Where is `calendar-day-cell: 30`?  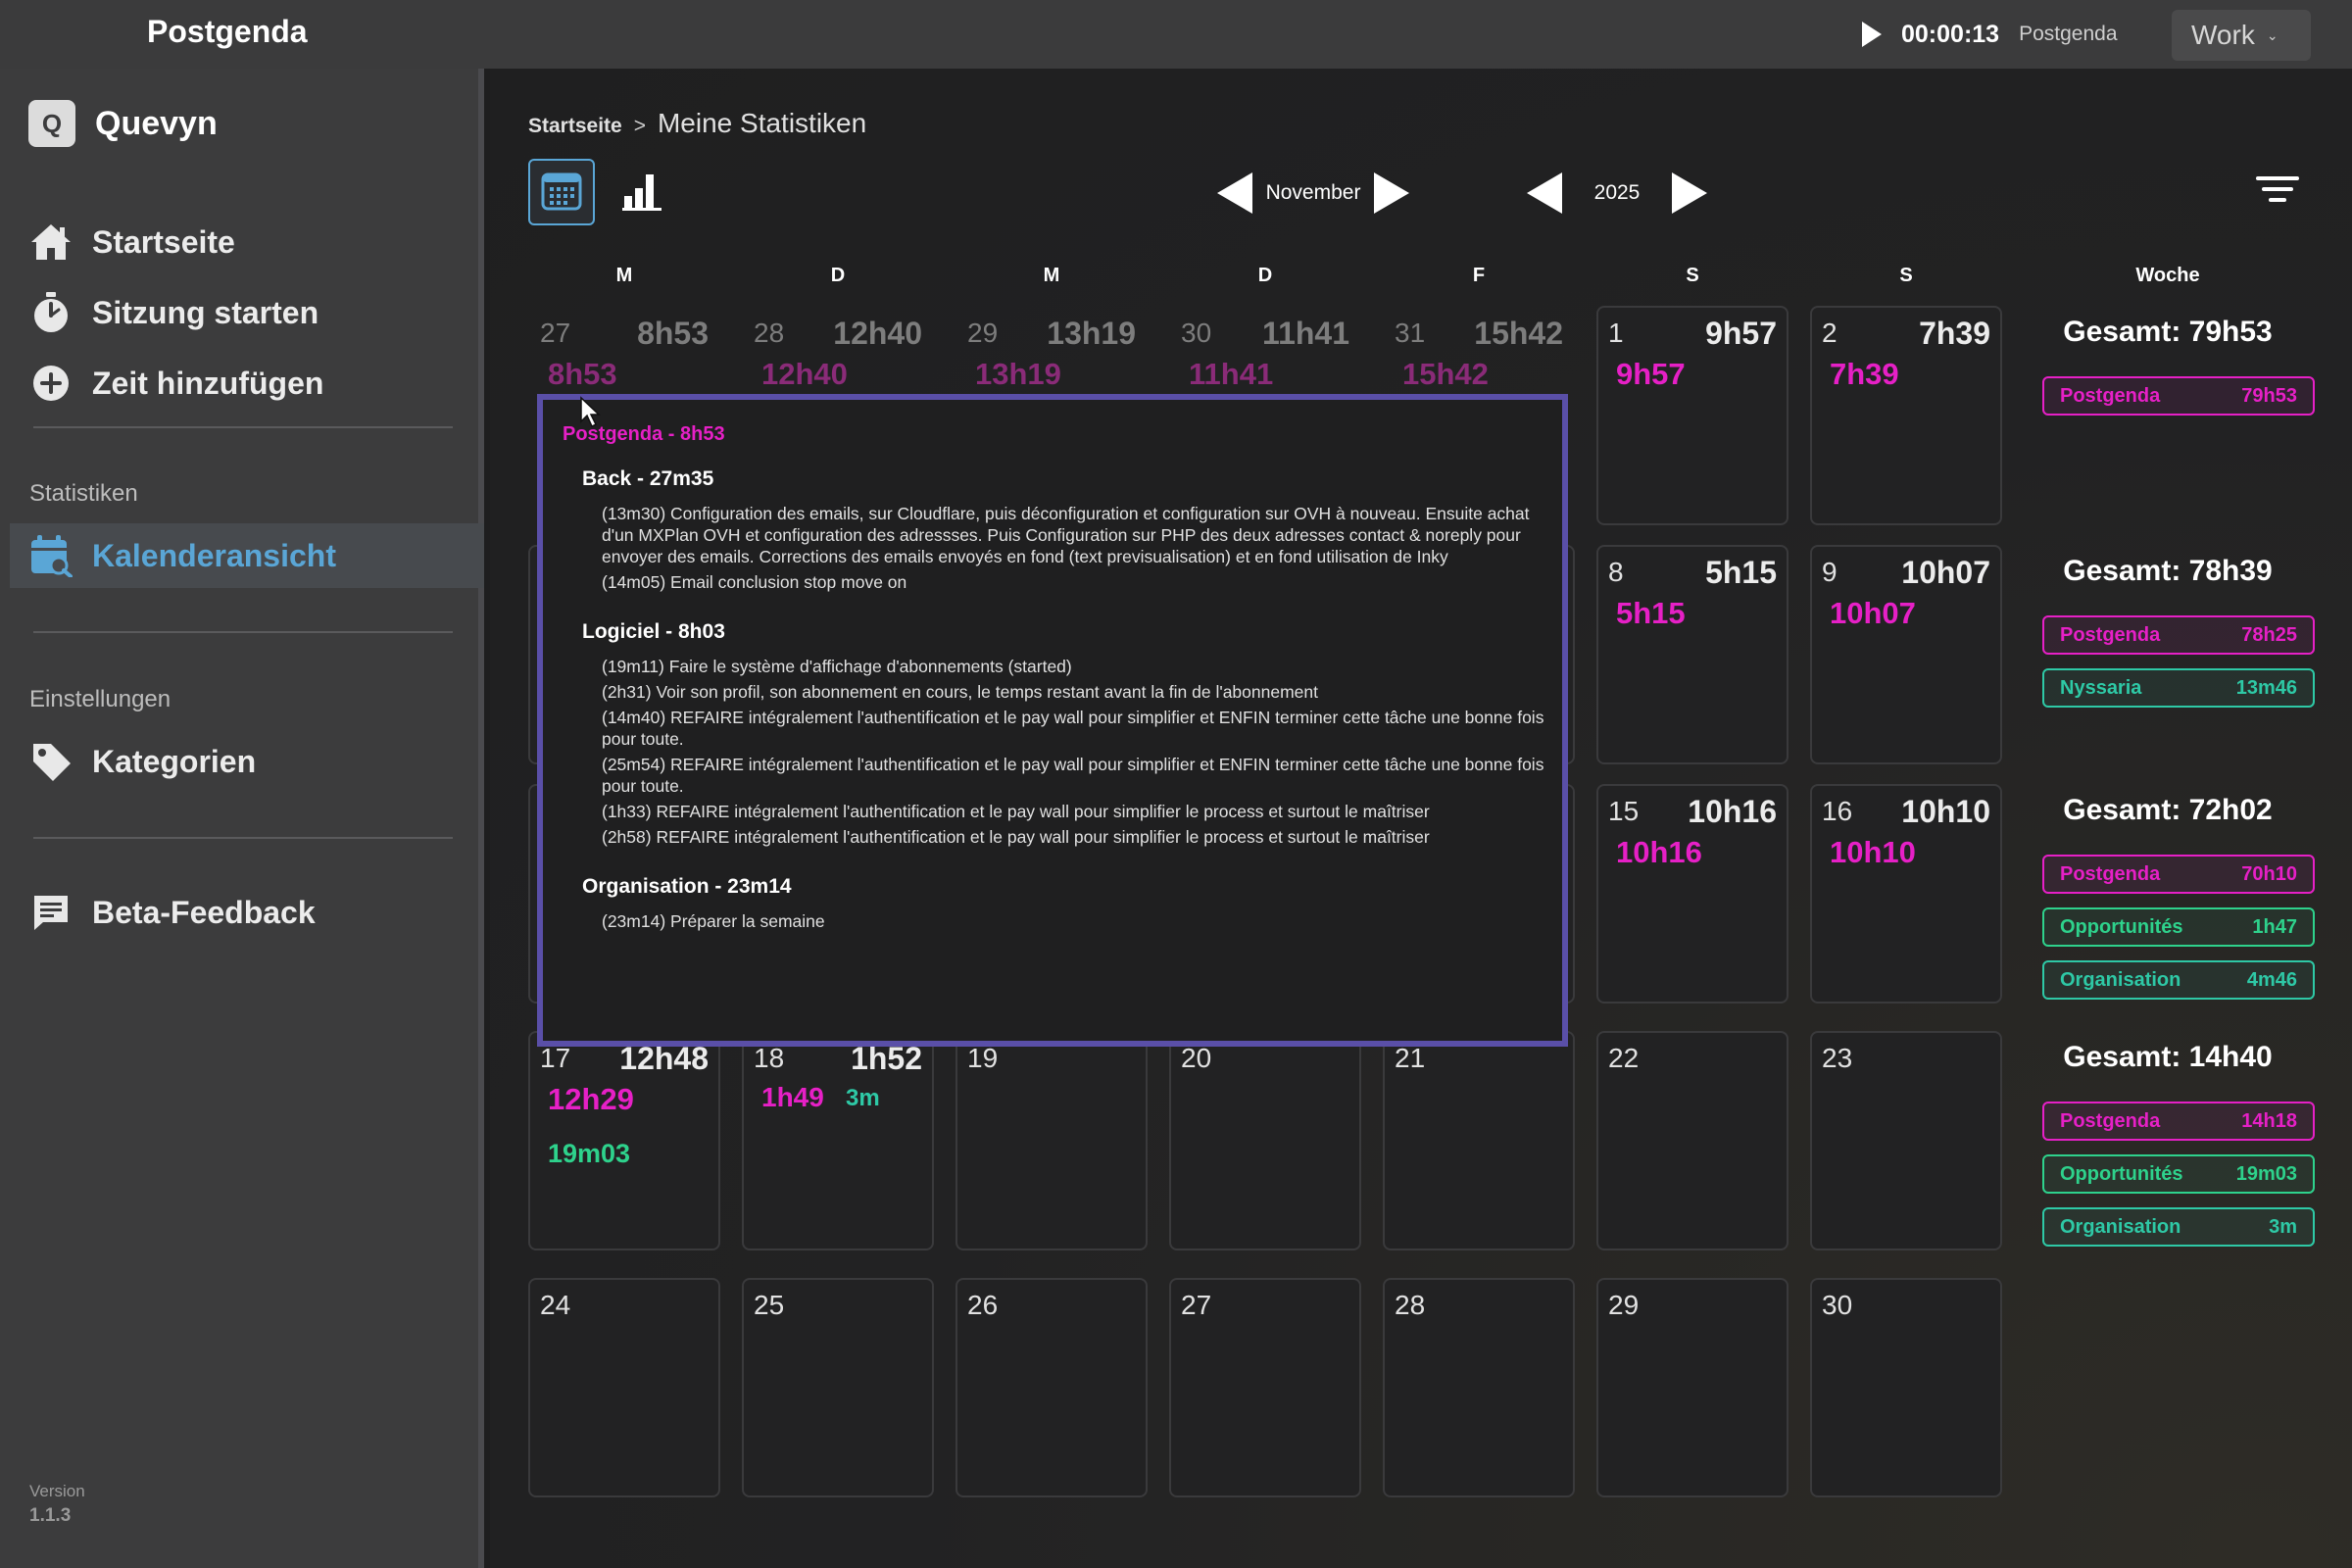
calendar-day-cell: 30 is located at coordinates (1906, 1387).